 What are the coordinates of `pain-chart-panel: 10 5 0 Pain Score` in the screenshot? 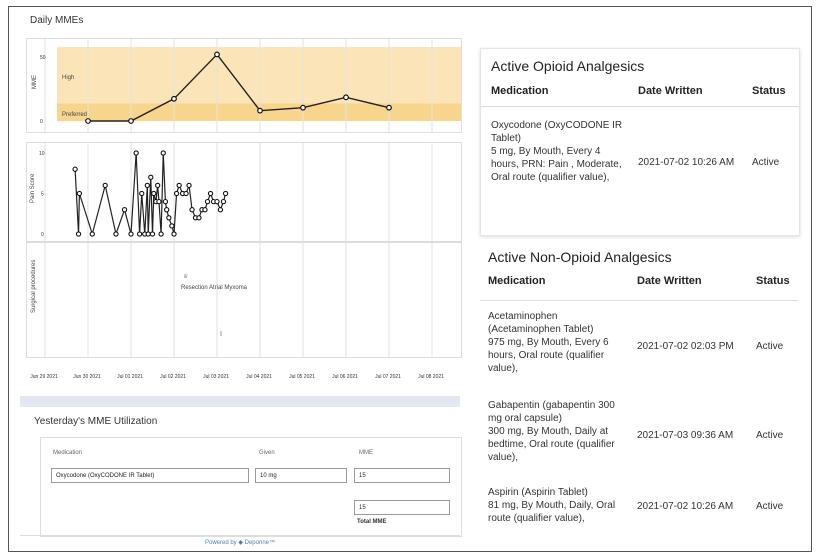 It's located at (244, 192).